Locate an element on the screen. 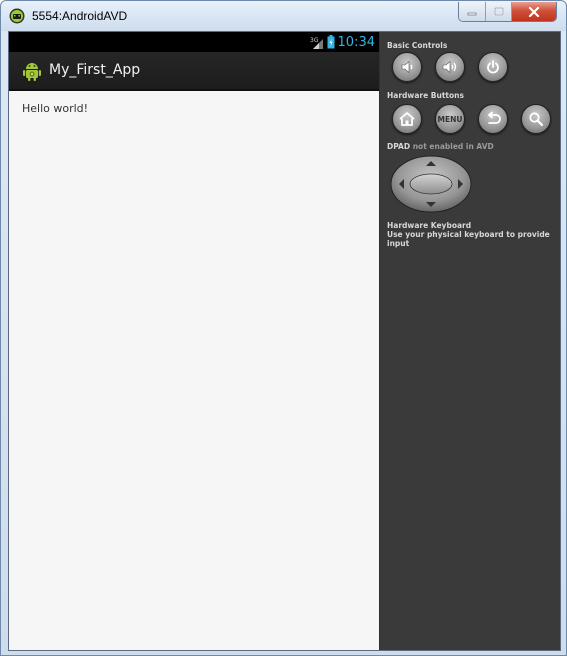 The height and width of the screenshot is (656, 567). avd-icon is located at coordinates (17, 16).